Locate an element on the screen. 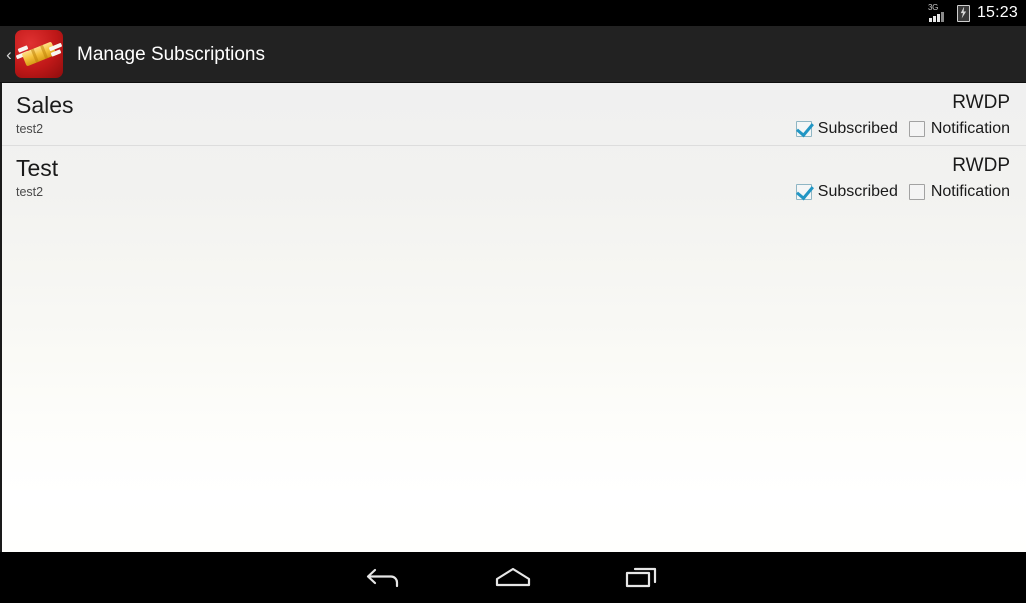  navigation-bar is located at coordinates (513, 577).